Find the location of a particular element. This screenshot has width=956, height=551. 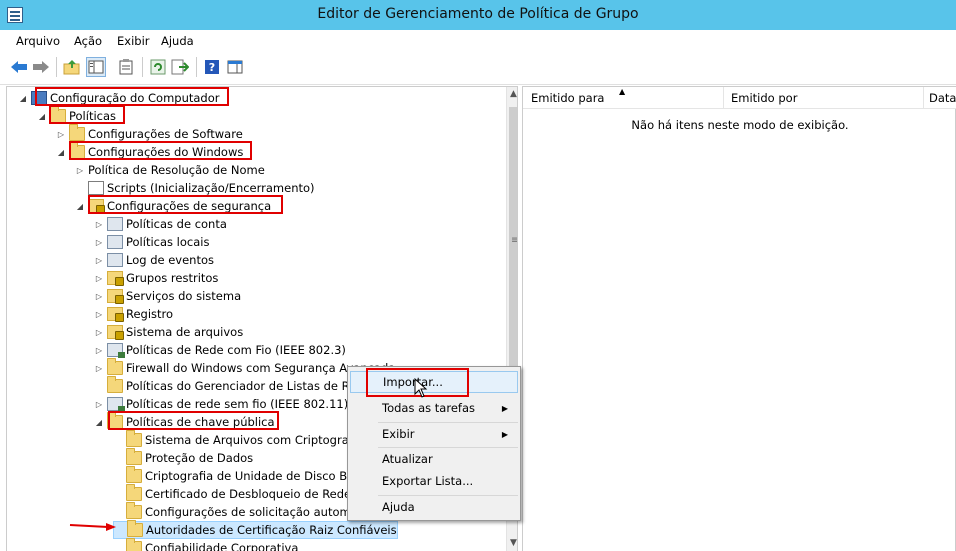

column-header-bar: Emitido para ▲ Emitido por Data is located at coordinates (739, 98).